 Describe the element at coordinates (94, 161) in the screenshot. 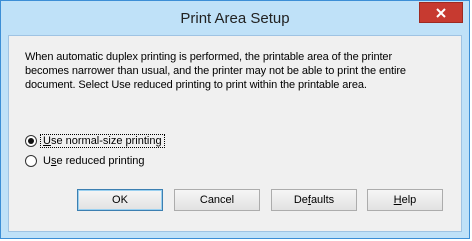

I see `option-reduced-label: Use reduced printing` at that location.